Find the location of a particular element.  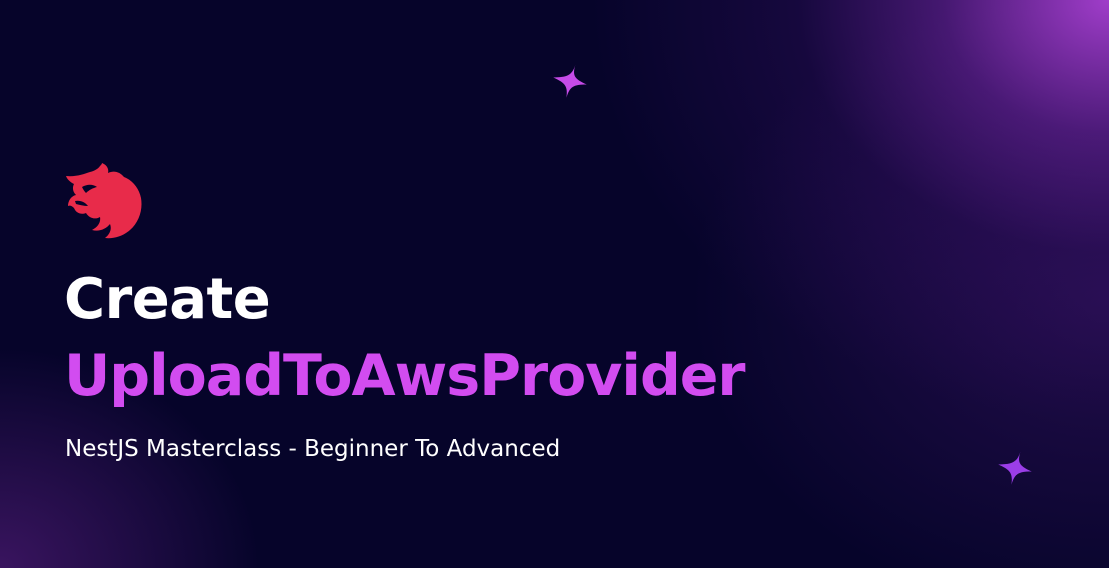

title-line-1: Create is located at coordinates (167, 299).